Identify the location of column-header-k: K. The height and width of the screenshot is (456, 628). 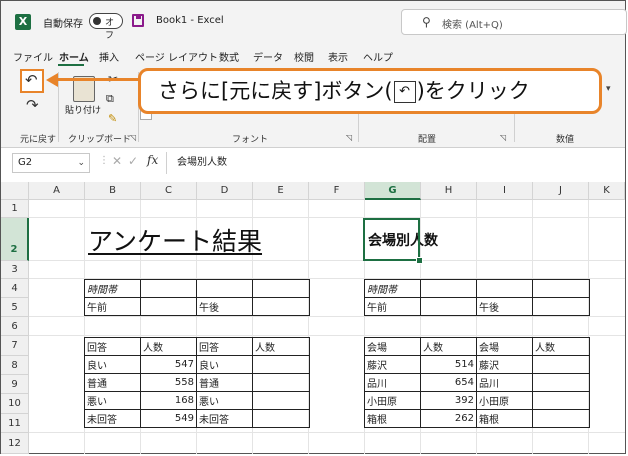
(607, 191).